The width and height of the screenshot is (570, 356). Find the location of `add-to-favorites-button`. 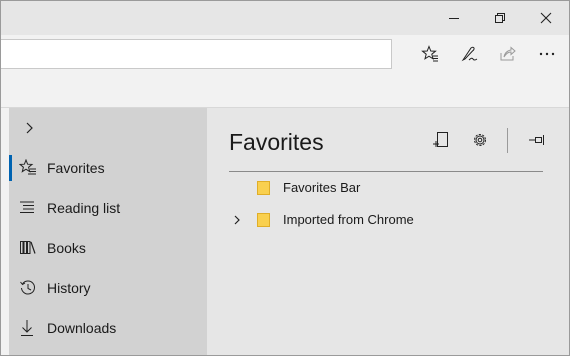

add-to-favorites-button is located at coordinates (441, 140).